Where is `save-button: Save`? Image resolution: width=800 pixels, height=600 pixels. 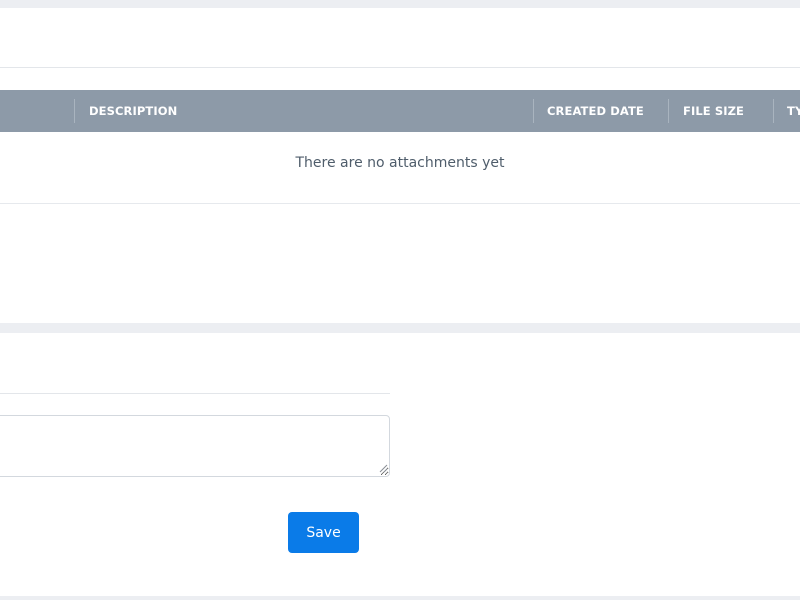
save-button: Save is located at coordinates (323, 532).